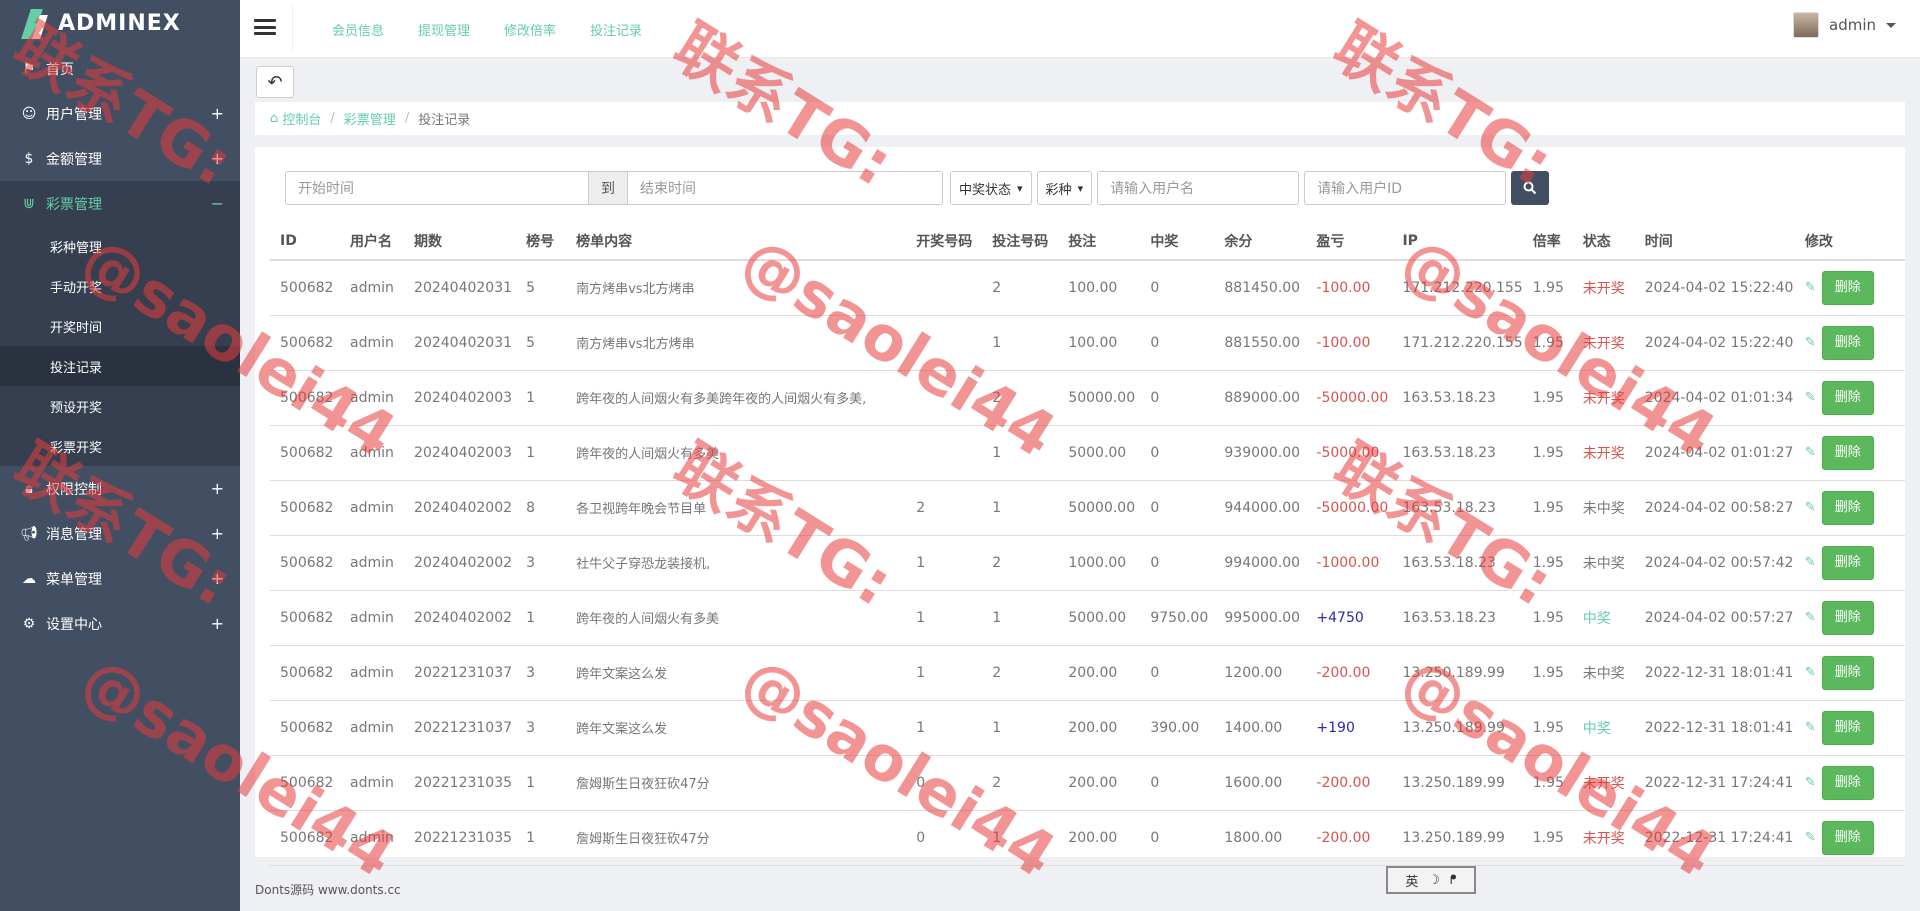 This screenshot has height=911, width=1920. What do you see at coordinates (275, 82) in the screenshot?
I see `back-button: ↶` at bounding box center [275, 82].